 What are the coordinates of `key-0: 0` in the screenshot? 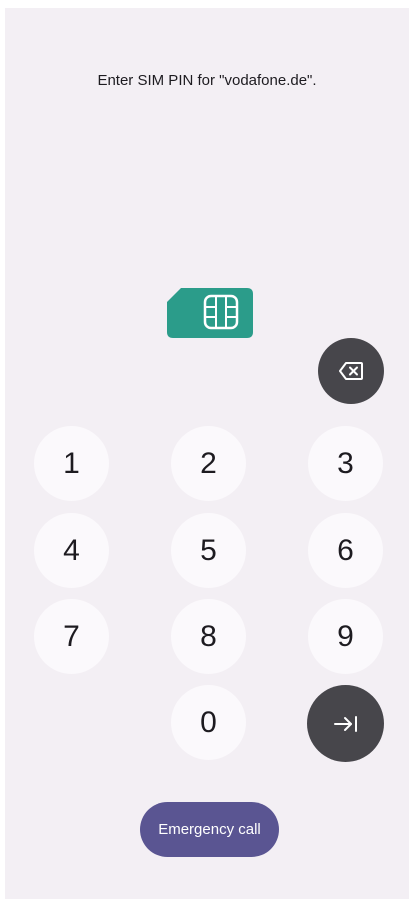 It's located at (208, 722).